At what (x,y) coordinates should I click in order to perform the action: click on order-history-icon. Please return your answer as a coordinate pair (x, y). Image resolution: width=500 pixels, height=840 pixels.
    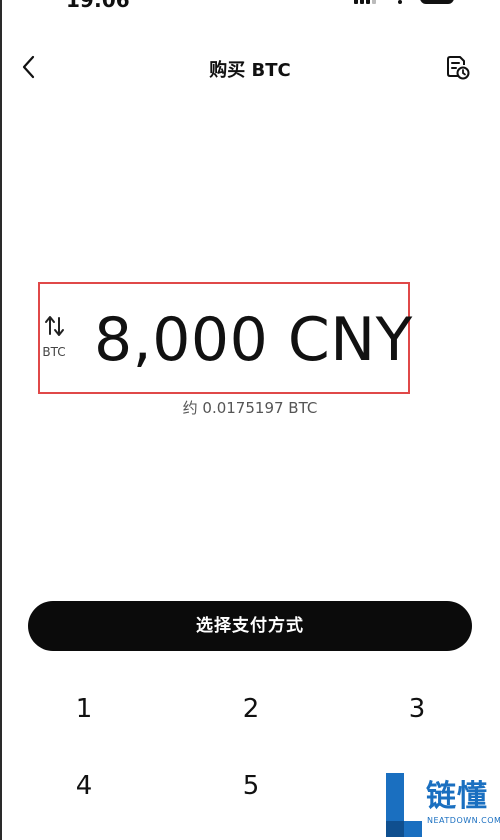
    Looking at the image, I should click on (458, 68).